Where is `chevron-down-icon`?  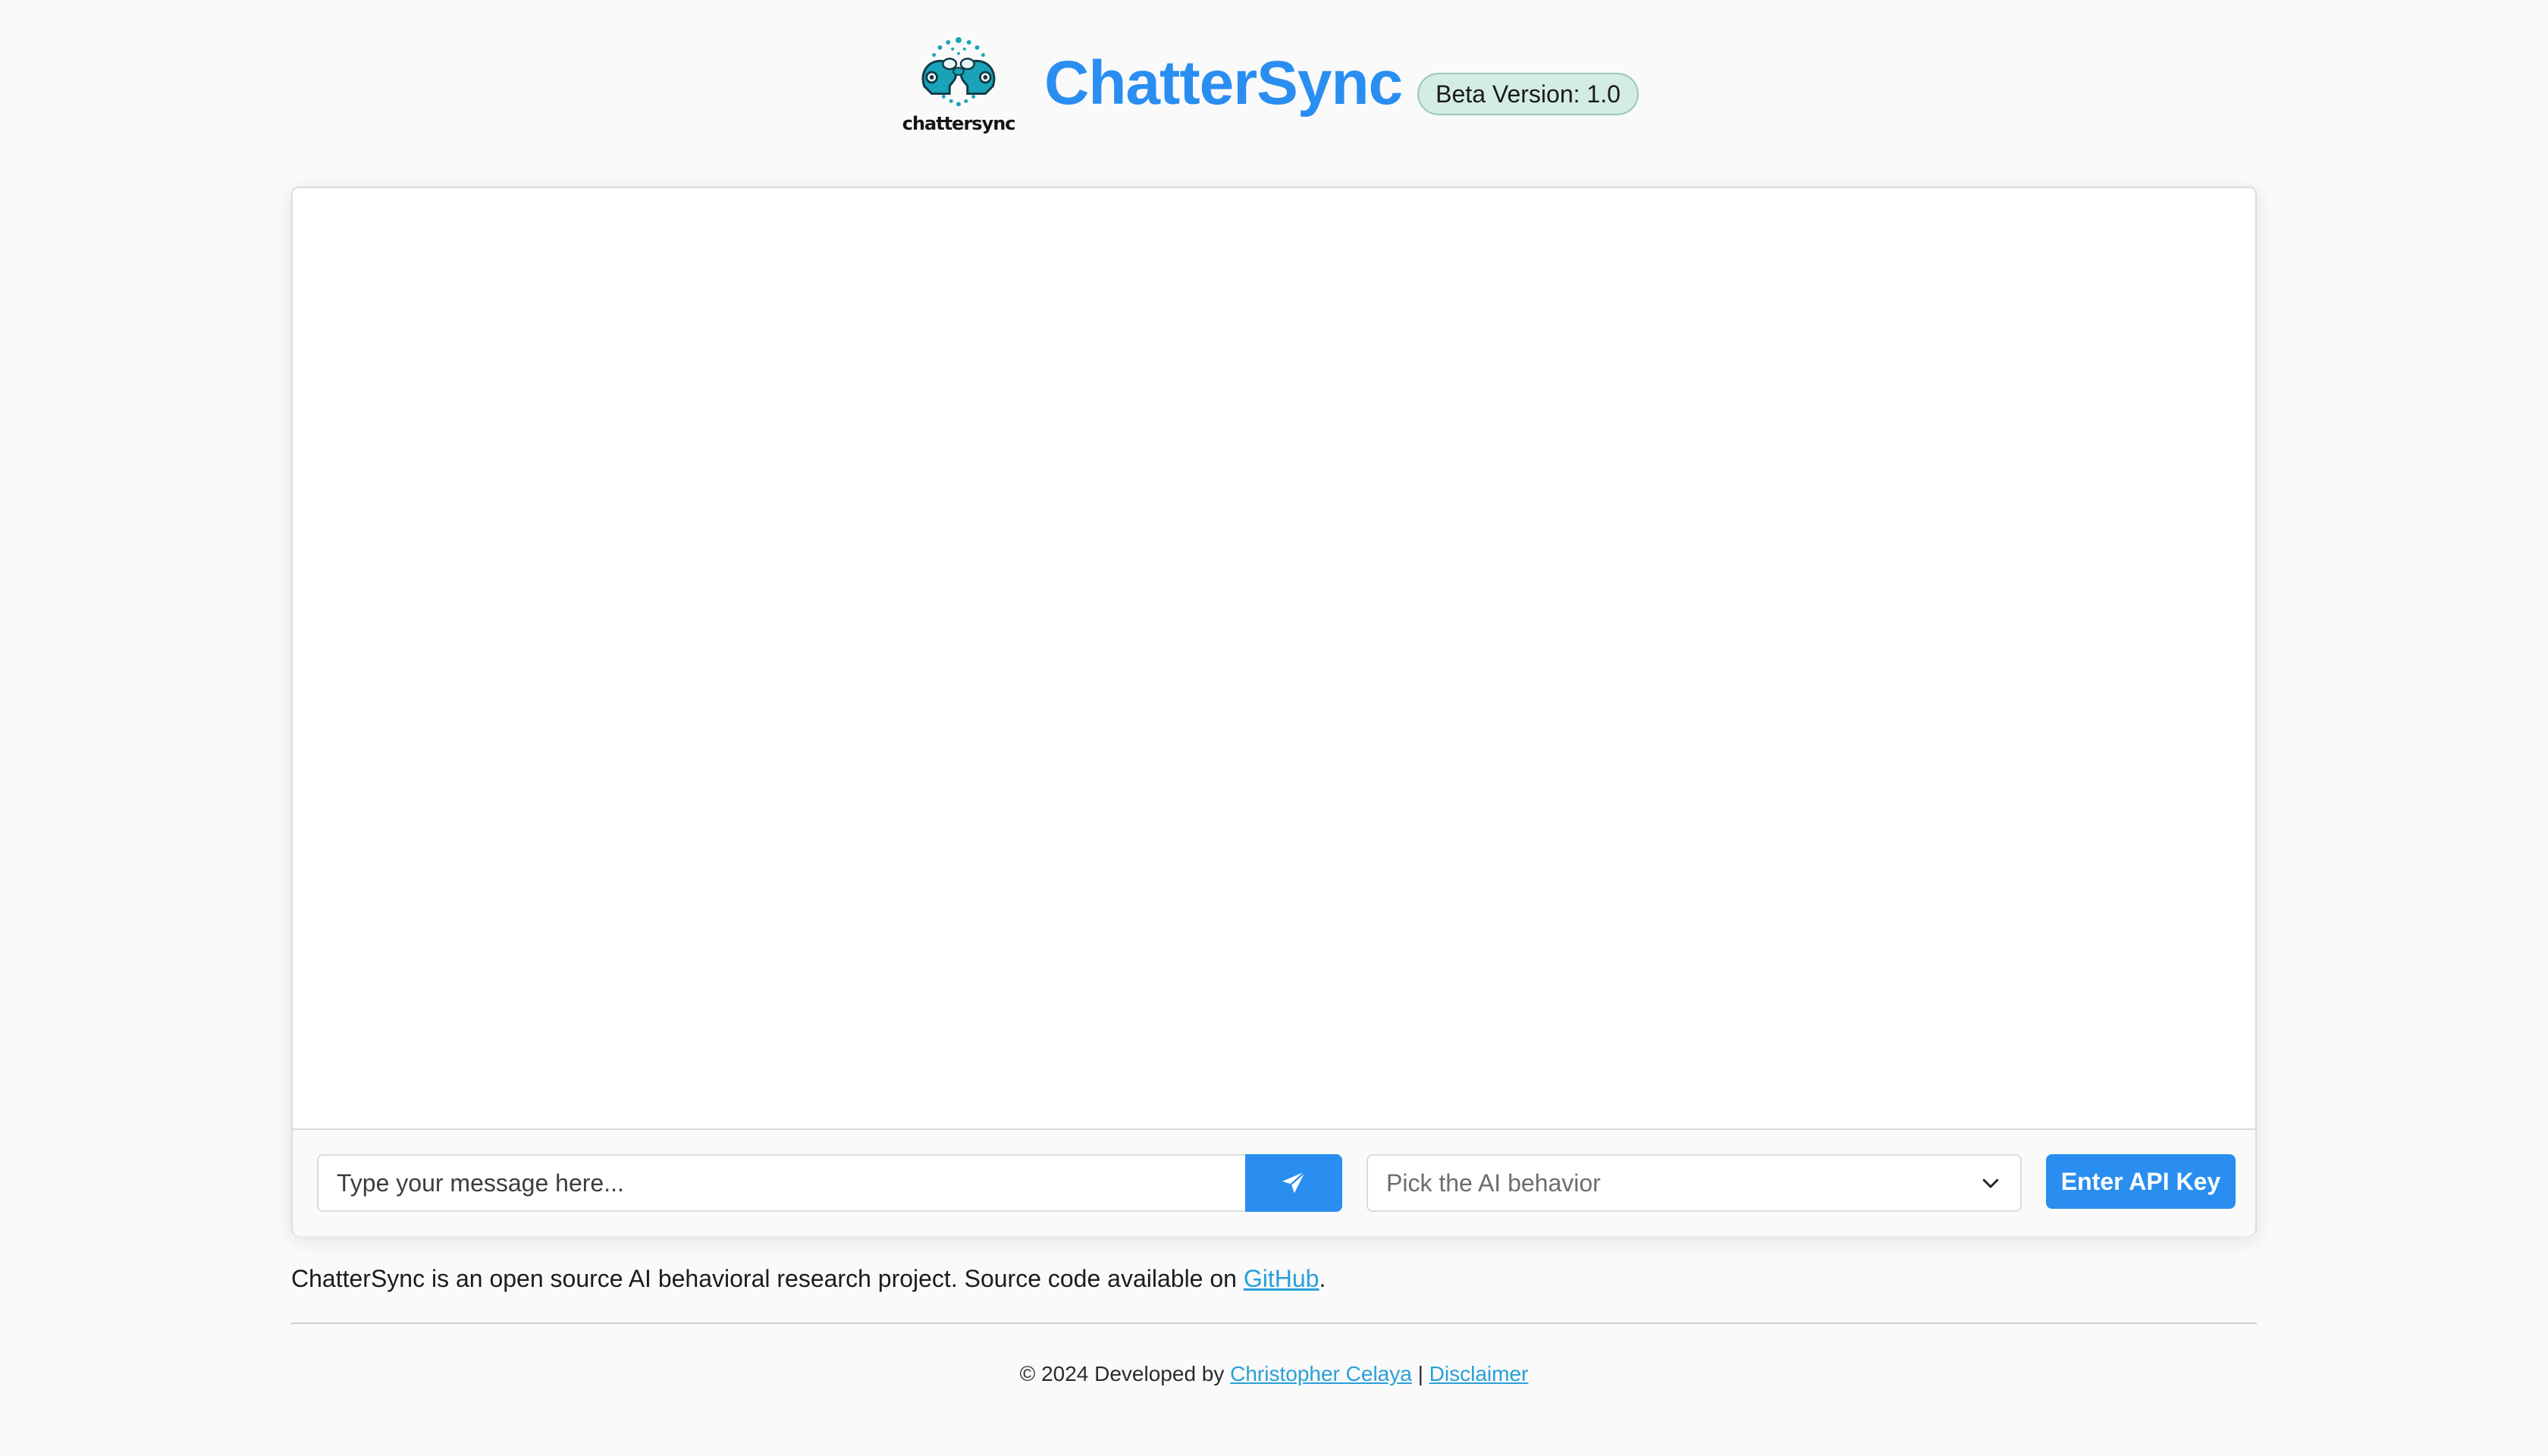 chevron-down-icon is located at coordinates (1990, 1183).